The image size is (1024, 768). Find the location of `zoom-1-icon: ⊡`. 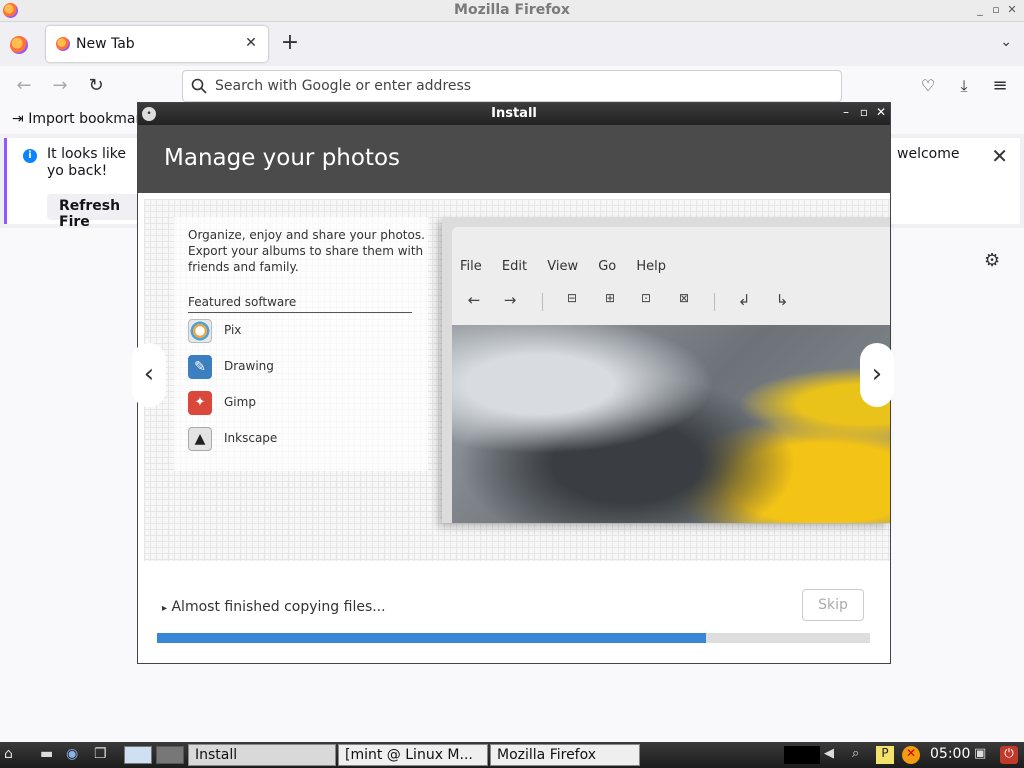

zoom-1-icon: ⊡ is located at coordinates (646, 298).